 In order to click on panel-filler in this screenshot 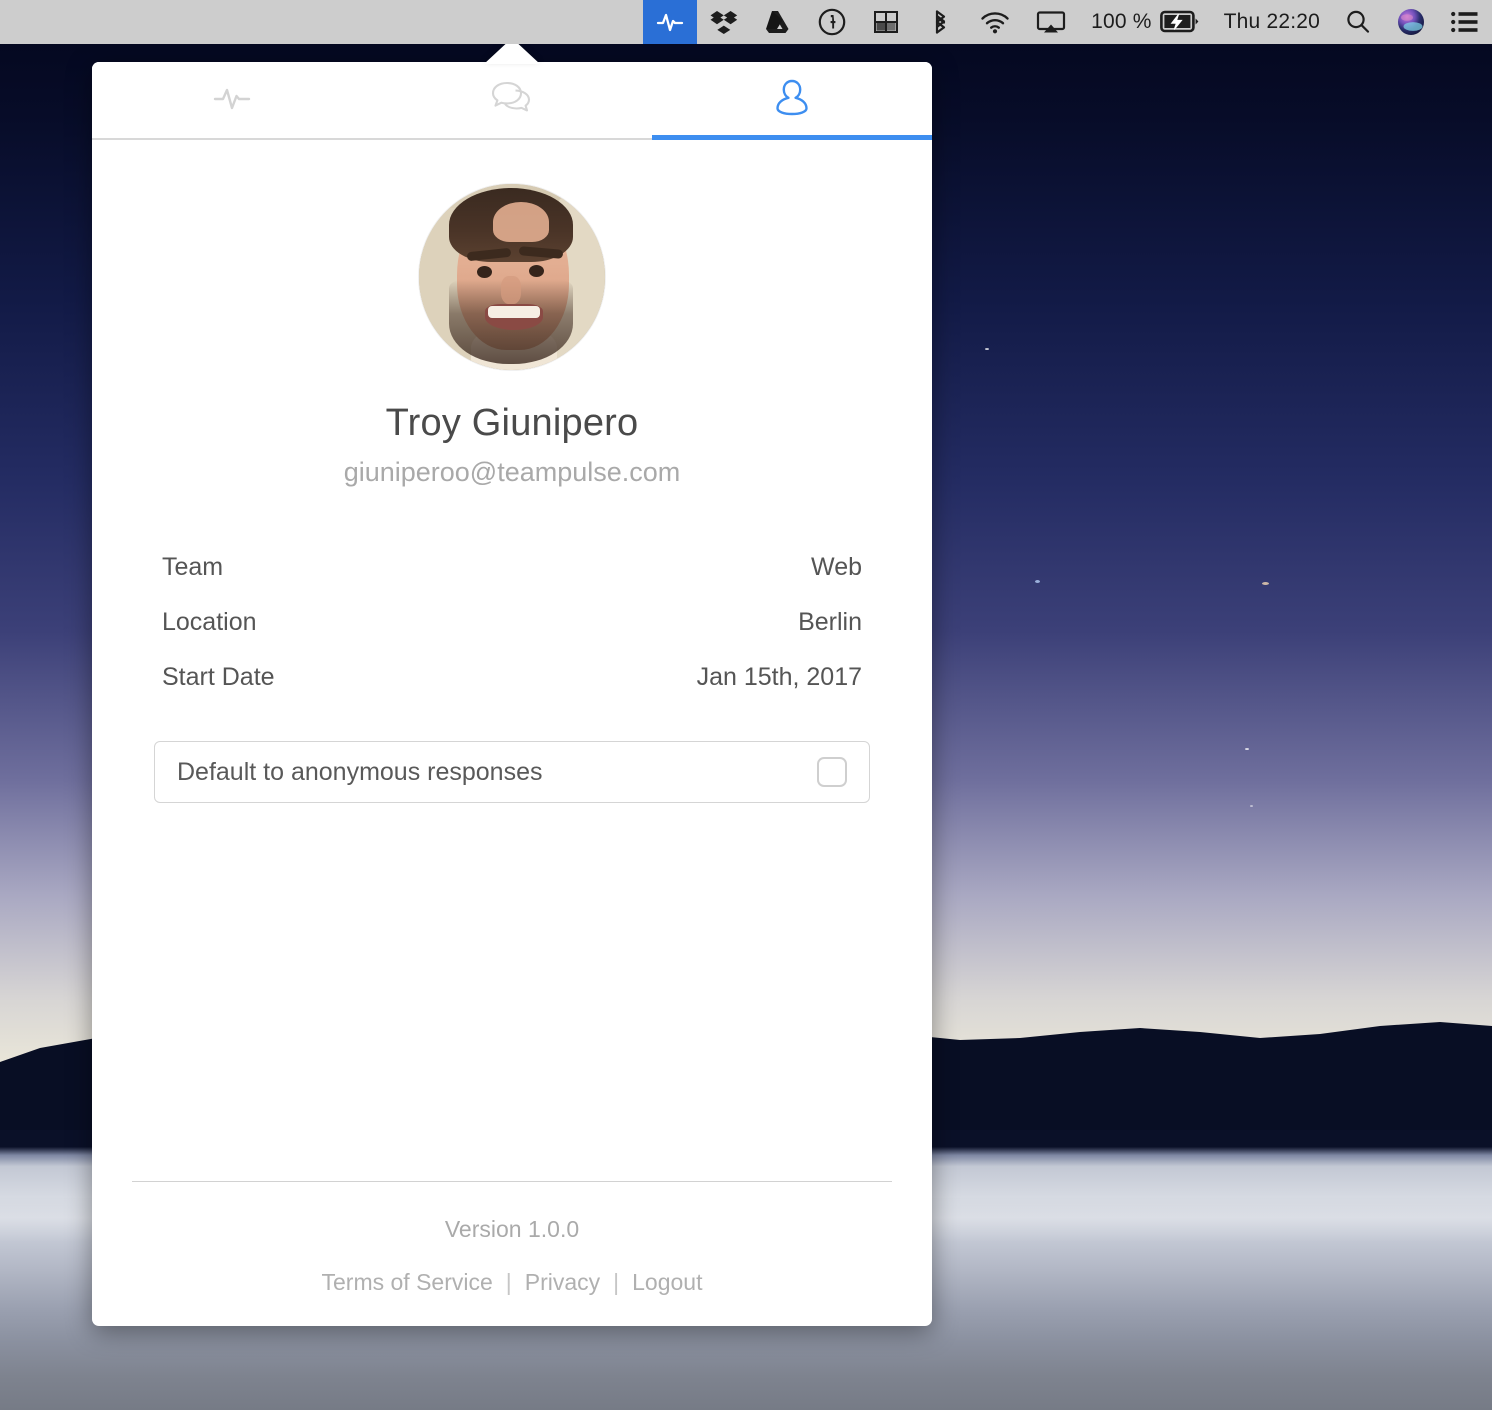, I will do `click(512, 992)`.